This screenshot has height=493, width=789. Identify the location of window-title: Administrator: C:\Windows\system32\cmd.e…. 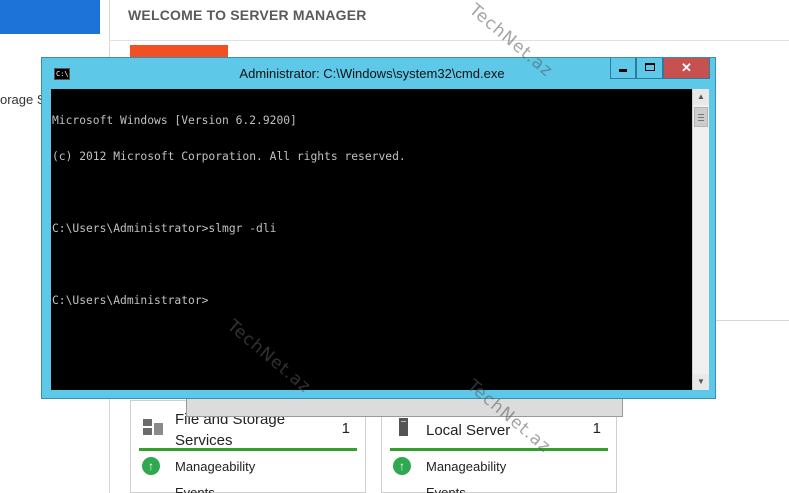
(372, 73).